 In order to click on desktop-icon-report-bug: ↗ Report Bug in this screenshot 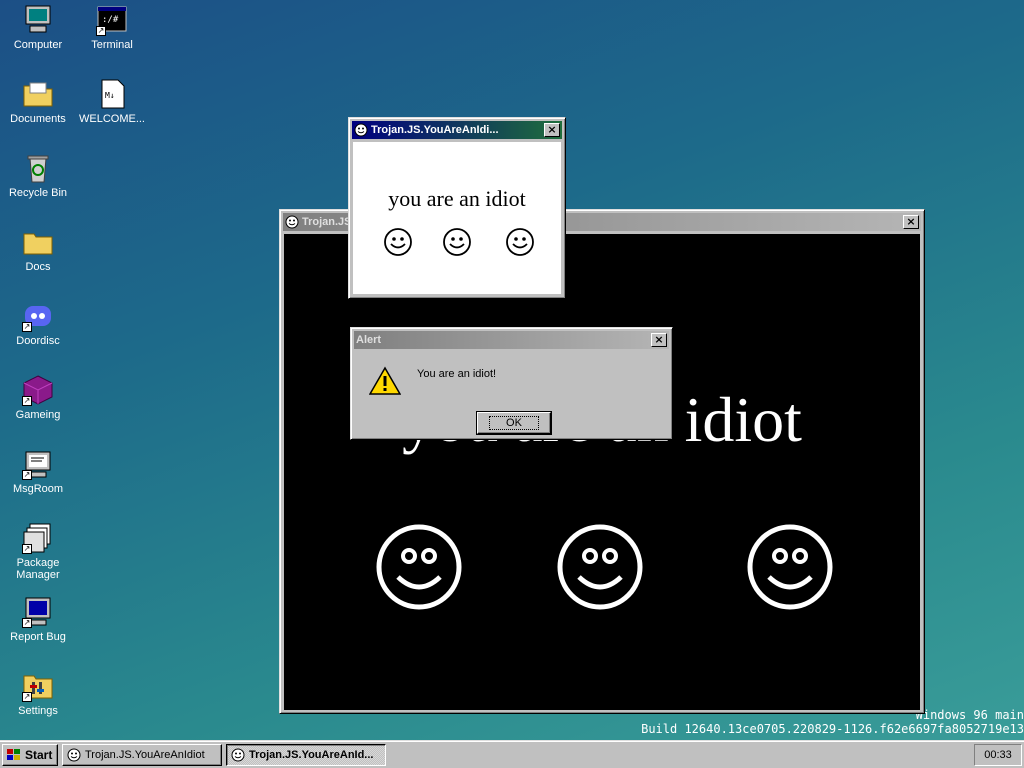, I will do `click(38, 619)`.